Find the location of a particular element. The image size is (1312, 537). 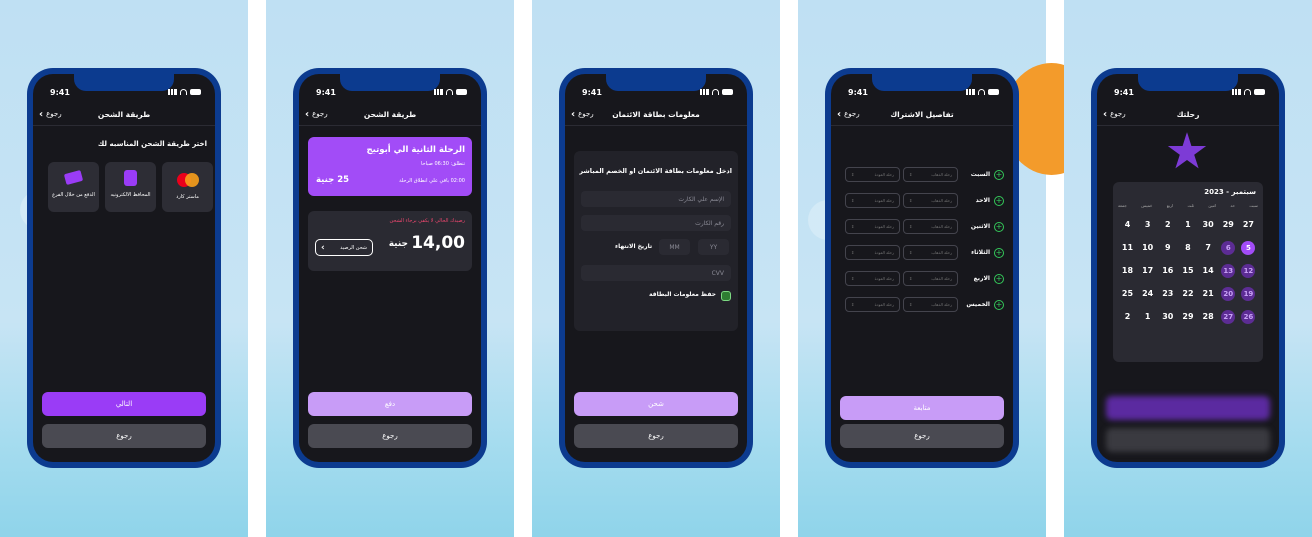

pay-button: دفع is located at coordinates (390, 404).